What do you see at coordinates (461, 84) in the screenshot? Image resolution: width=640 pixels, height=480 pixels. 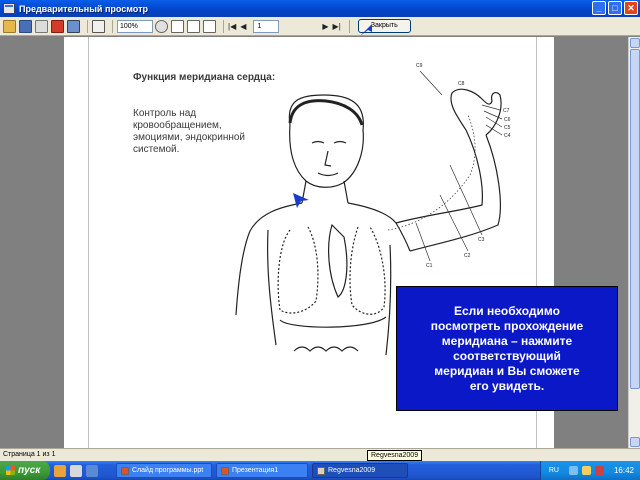 I see `figure-label-c8: C8` at bounding box center [461, 84].